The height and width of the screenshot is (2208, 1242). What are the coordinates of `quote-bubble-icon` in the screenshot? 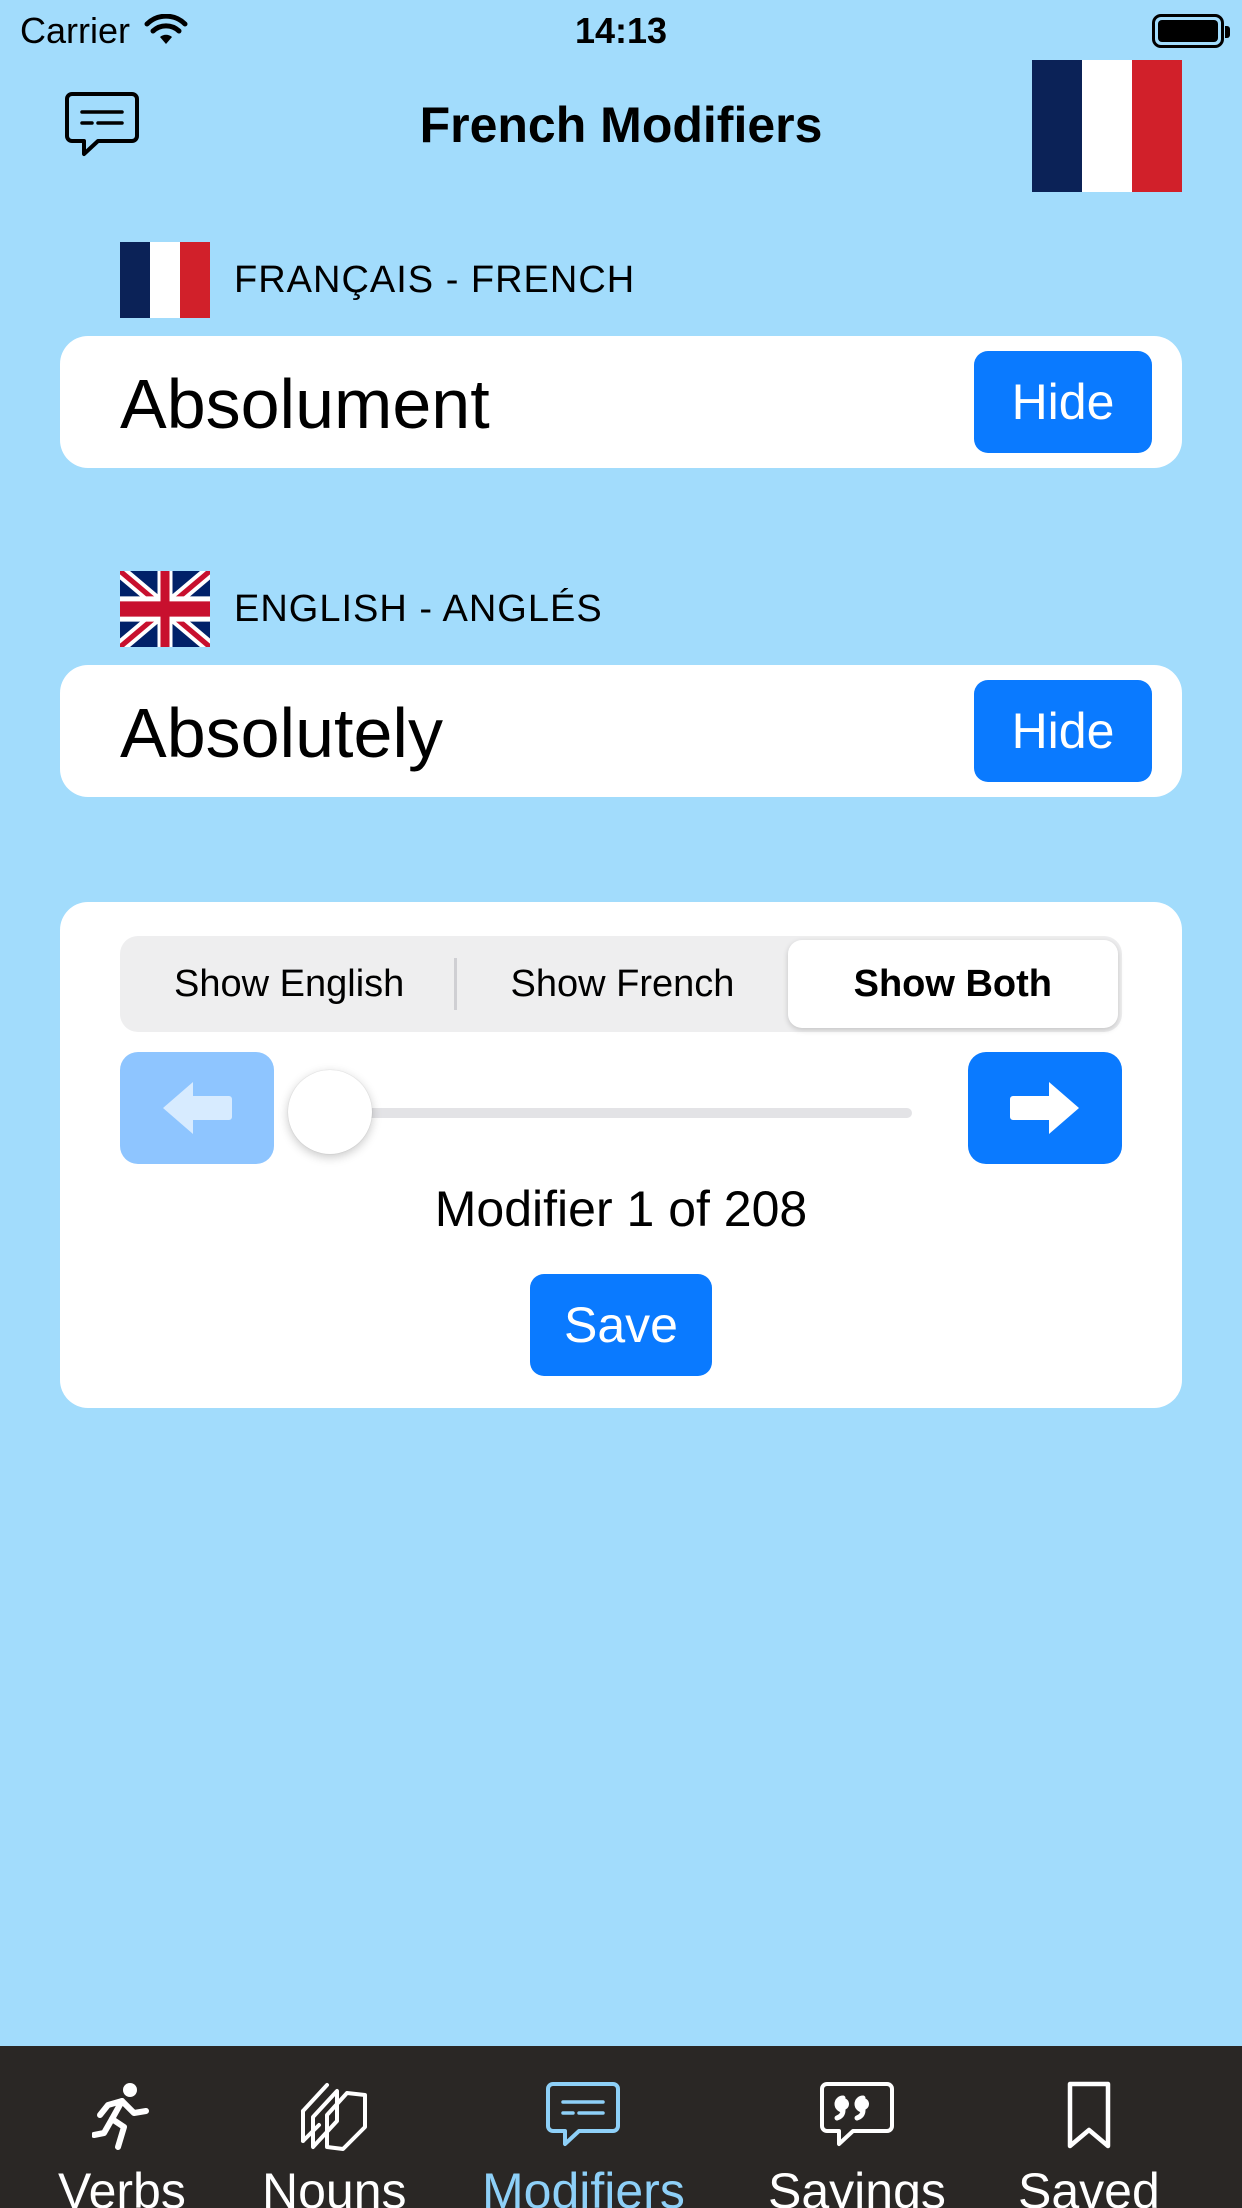 It's located at (857, 2116).